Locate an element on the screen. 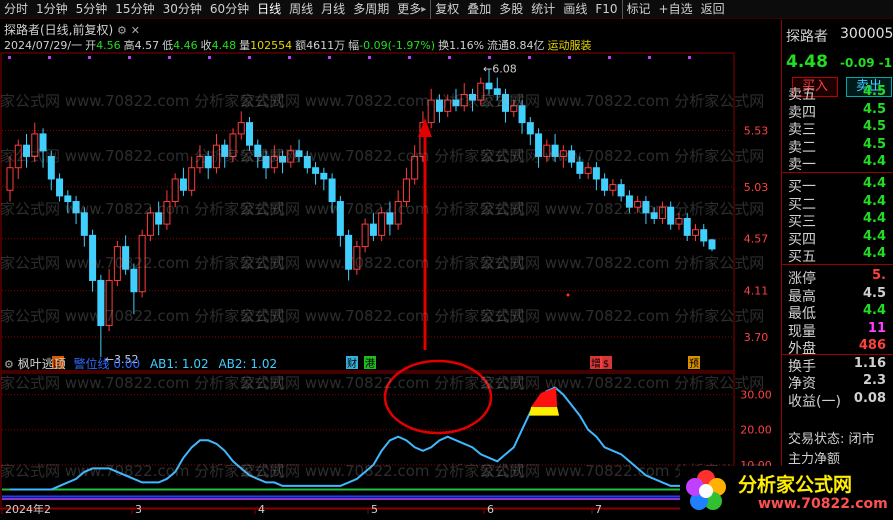 The image size is (893, 520). indicator-name: 枫叶逃顶 is located at coordinates (42, 364).